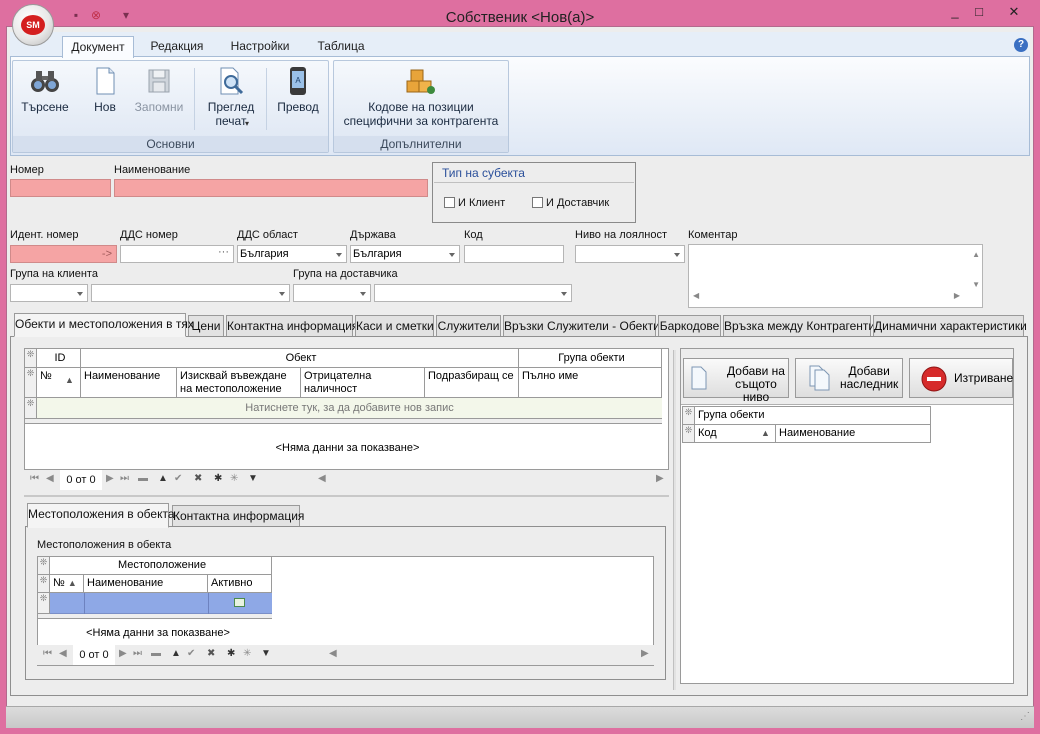 Image resolution: width=1040 pixels, height=734 pixels. I want to click on supplier-group-code-select, so click(332, 293).